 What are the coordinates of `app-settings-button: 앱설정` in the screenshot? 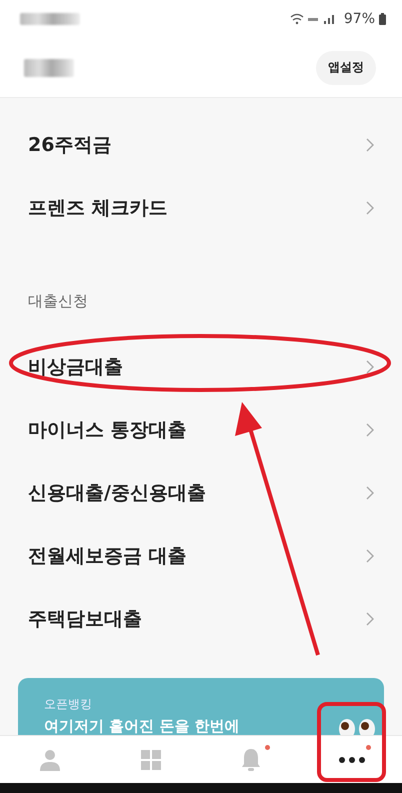 It's located at (346, 67).